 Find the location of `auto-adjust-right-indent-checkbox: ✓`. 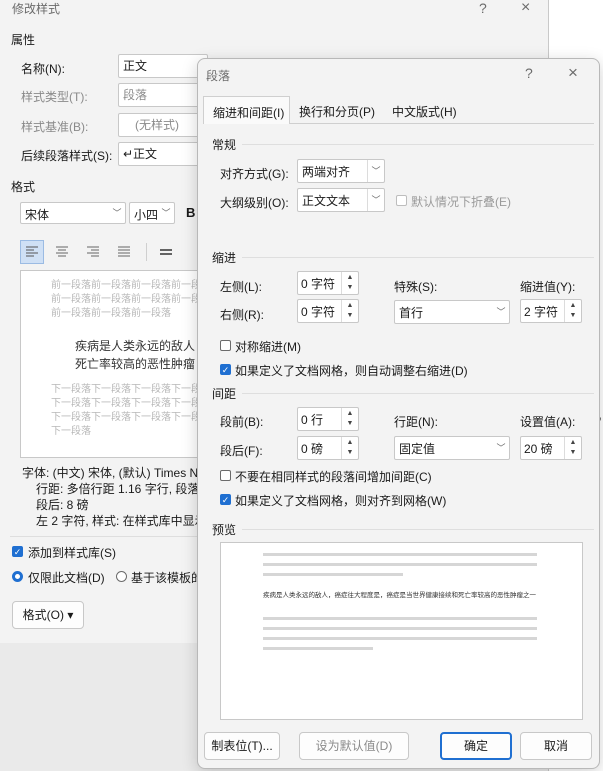

auto-adjust-right-indent-checkbox: ✓ is located at coordinates (225, 369).